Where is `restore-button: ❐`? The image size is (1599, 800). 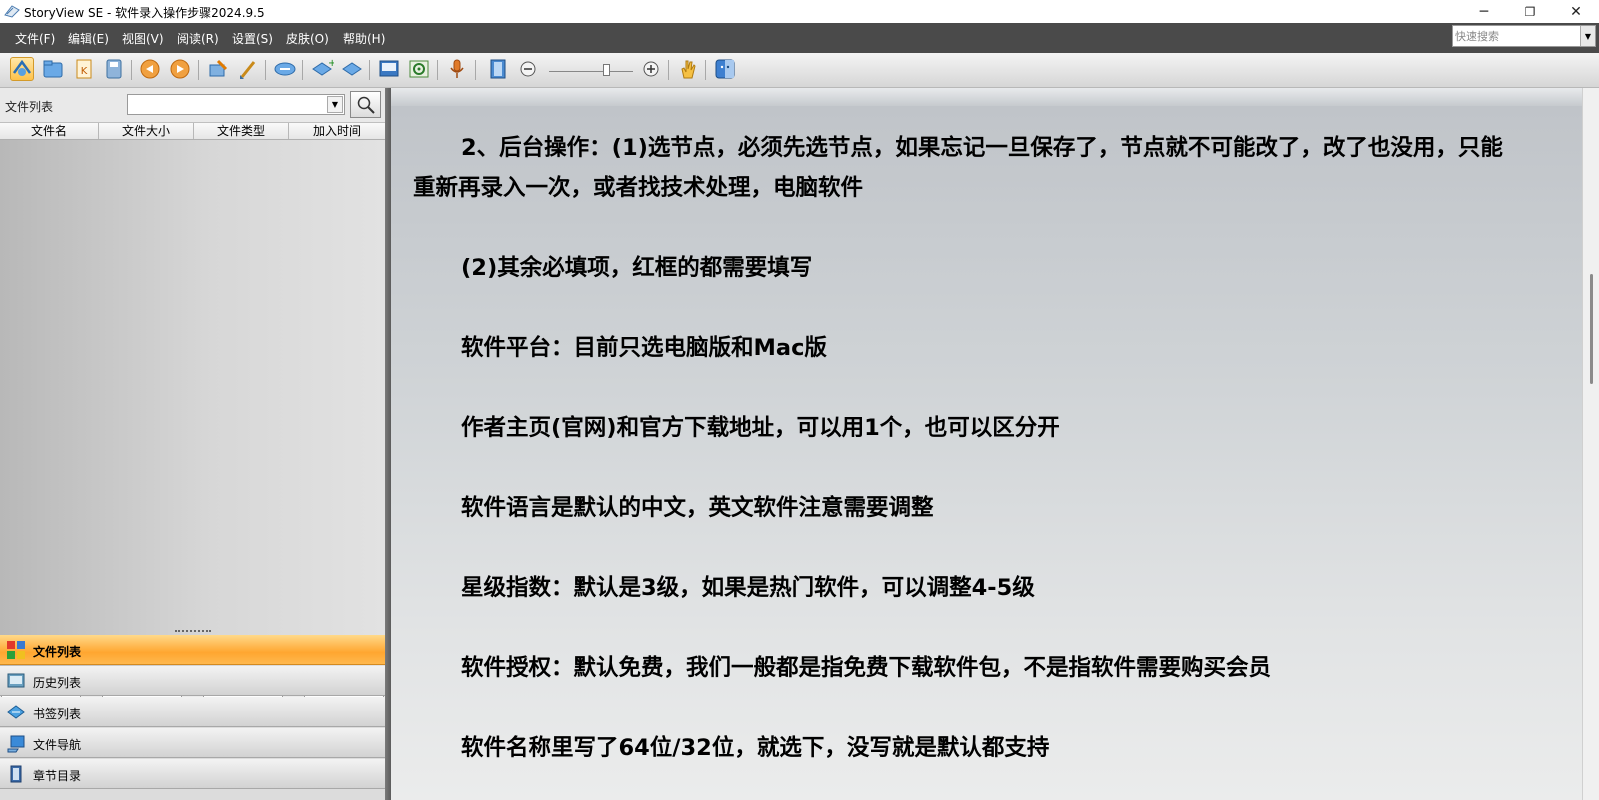 restore-button: ❐ is located at coordinates (1530, 11).